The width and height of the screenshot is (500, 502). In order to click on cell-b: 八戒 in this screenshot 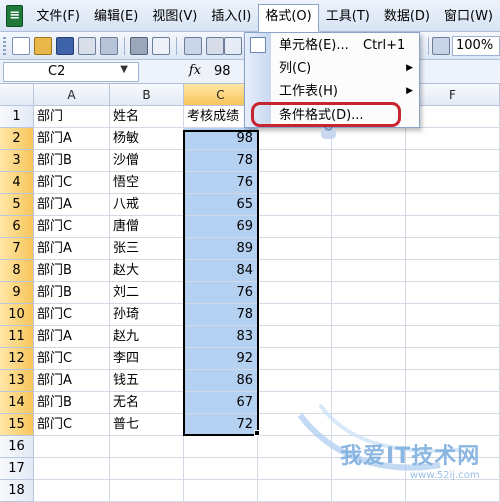, I will do `click(147, 205)`.